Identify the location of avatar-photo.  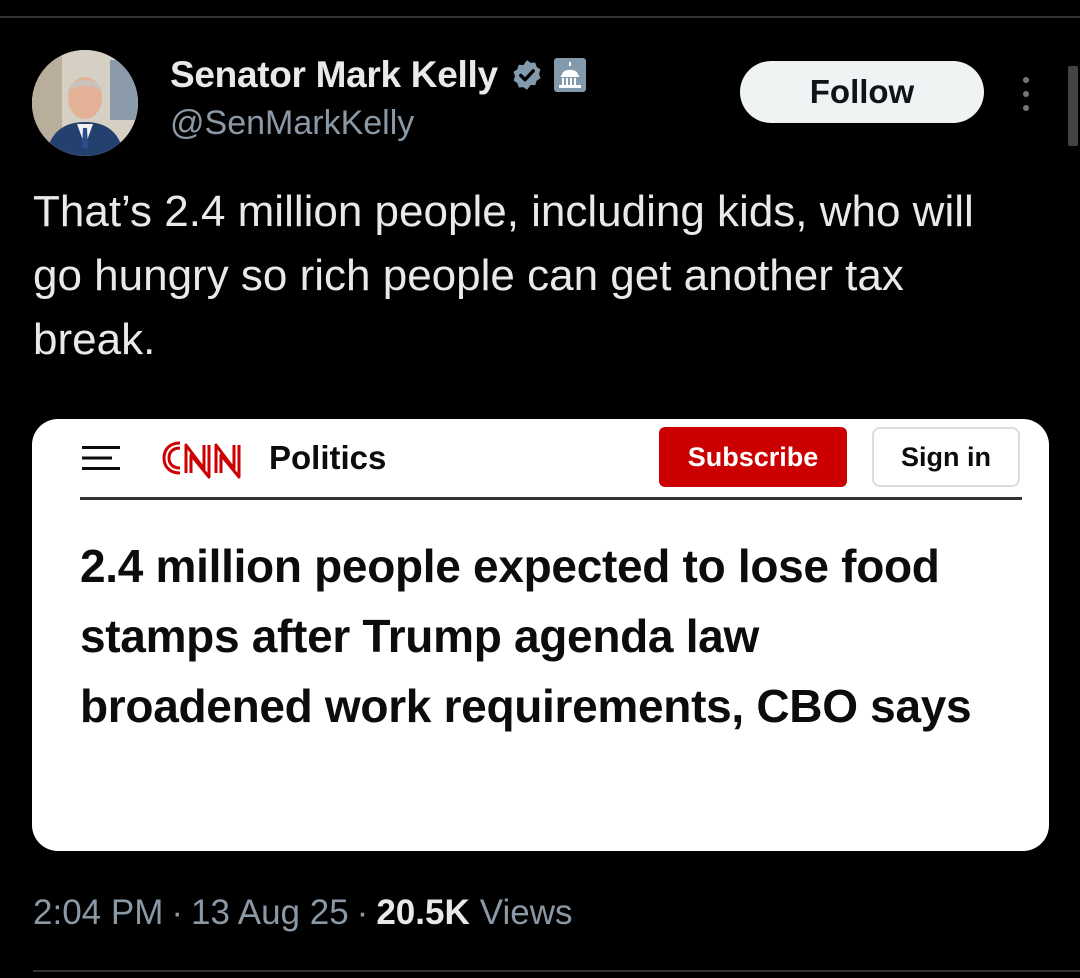
(85, 103).